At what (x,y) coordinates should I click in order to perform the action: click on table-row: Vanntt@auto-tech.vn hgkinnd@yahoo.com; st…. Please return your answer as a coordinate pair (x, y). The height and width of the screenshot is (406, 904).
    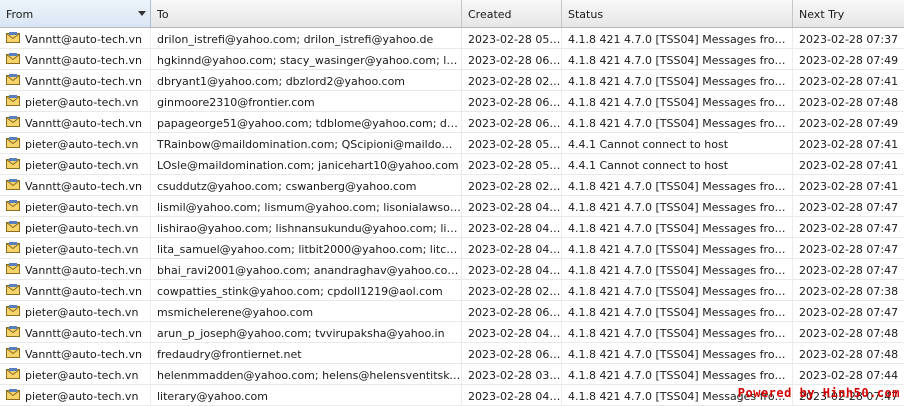
    Looking at the image, I should click on (452, 59).